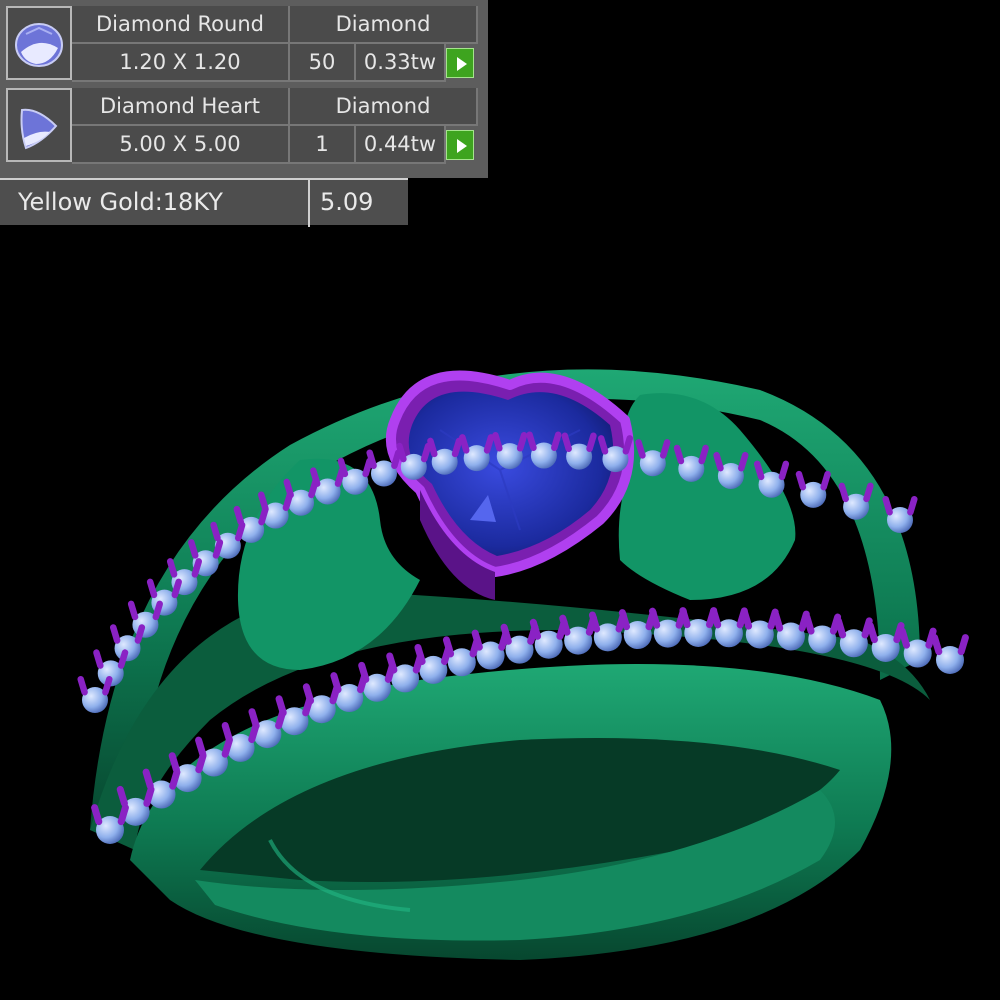  Describe the element at coordinates (401, 63) in the screenshot. I see `stone-weight: 0.33tw` at that location.